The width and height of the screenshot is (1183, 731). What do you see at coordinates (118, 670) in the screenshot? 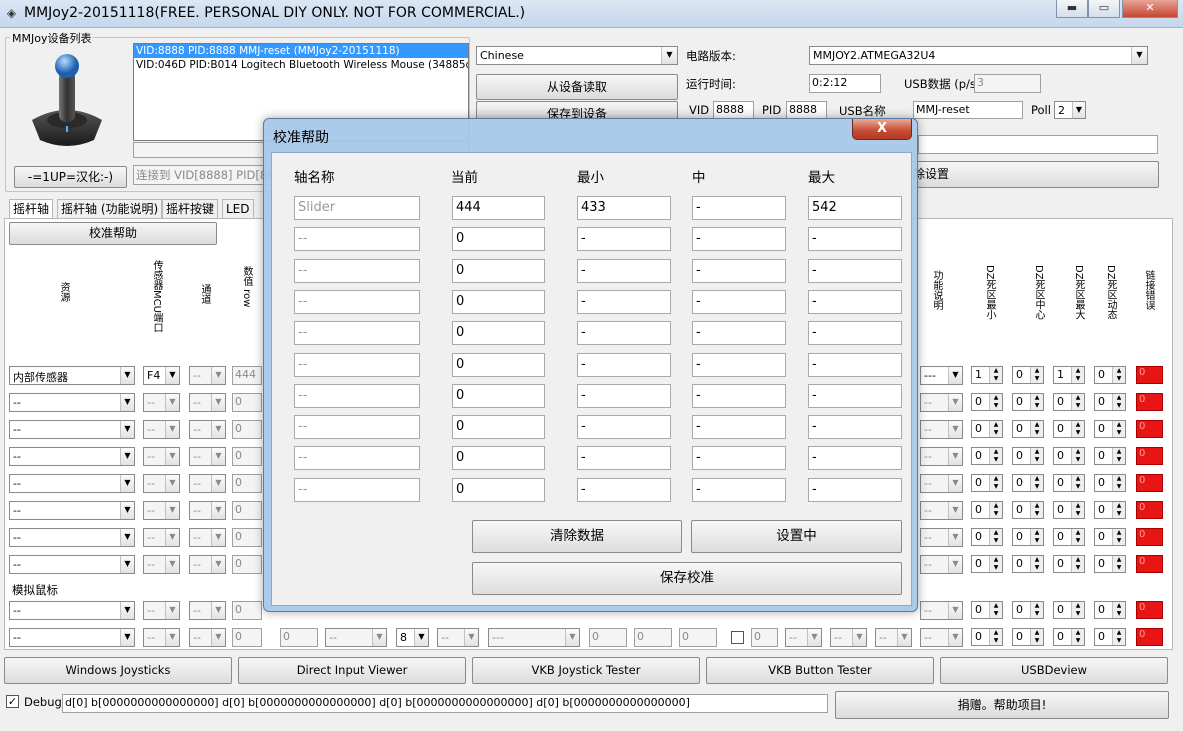
I see `windows-joysticks-button: Windows Joysticks` at bounding box center [118, 670].